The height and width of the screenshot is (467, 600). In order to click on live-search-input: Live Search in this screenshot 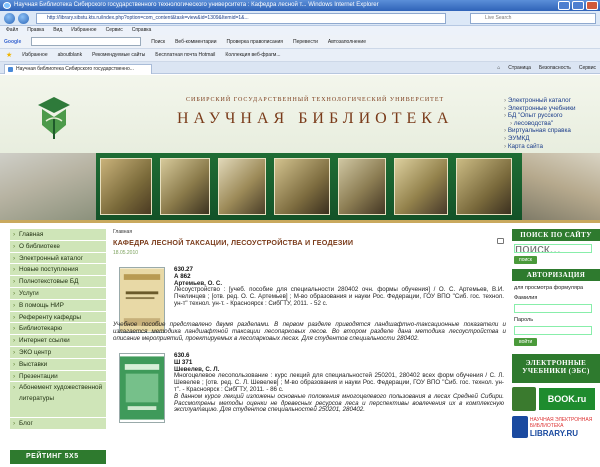, I will do `click(533, 18)`.